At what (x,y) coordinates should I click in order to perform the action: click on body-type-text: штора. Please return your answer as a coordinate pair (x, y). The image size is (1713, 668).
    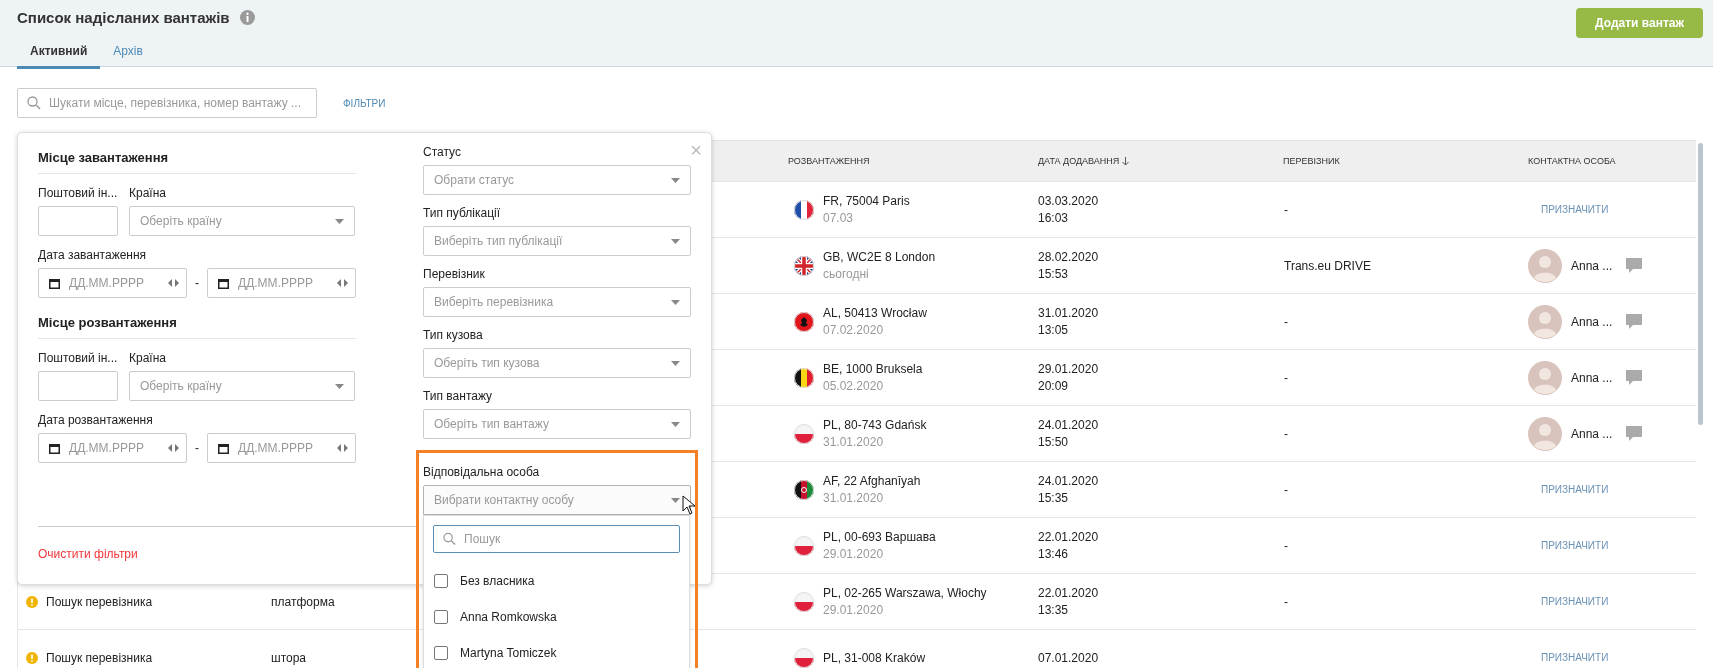
    Looking at the image, I should click on (288, 657).